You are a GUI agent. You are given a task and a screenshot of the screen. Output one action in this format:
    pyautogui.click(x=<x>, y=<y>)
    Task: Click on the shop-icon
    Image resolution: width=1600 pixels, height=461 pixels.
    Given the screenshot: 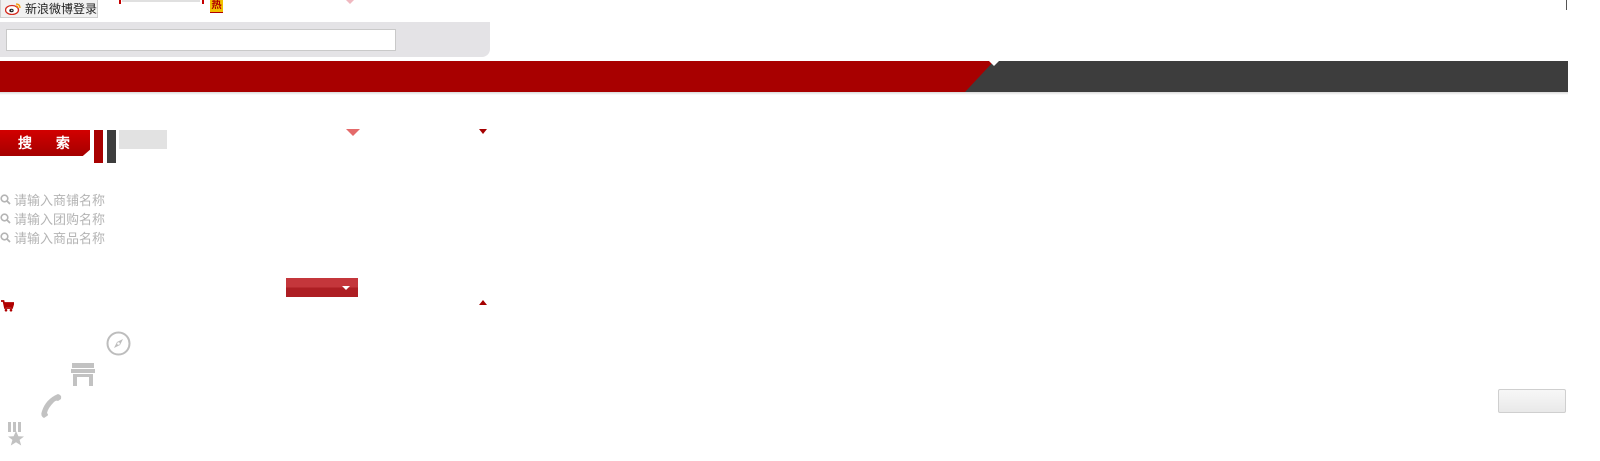 What is the action you would take?
    pyautogui.click(x=83, y=374)
    